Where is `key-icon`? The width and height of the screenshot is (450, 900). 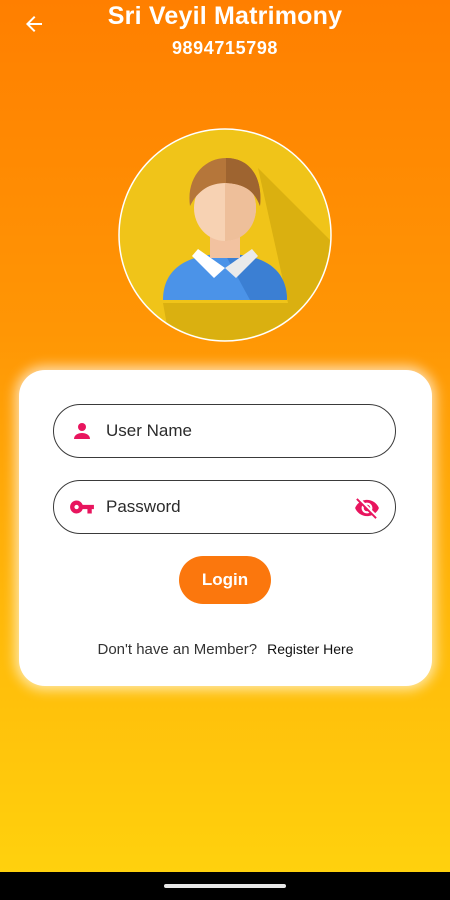 key-icon is located at coordinates (82, 507).